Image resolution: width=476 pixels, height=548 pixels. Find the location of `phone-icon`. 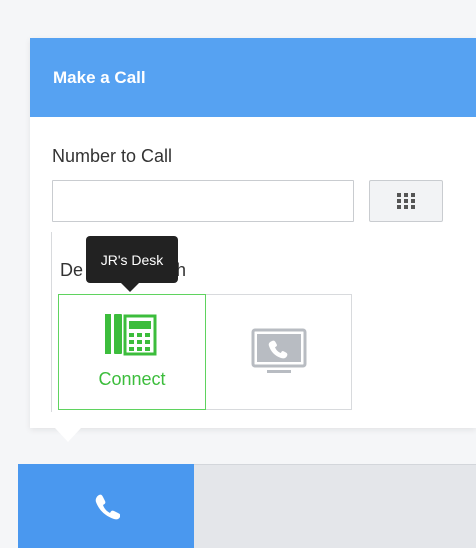

phone-icon is located at coordinates (107, 507).